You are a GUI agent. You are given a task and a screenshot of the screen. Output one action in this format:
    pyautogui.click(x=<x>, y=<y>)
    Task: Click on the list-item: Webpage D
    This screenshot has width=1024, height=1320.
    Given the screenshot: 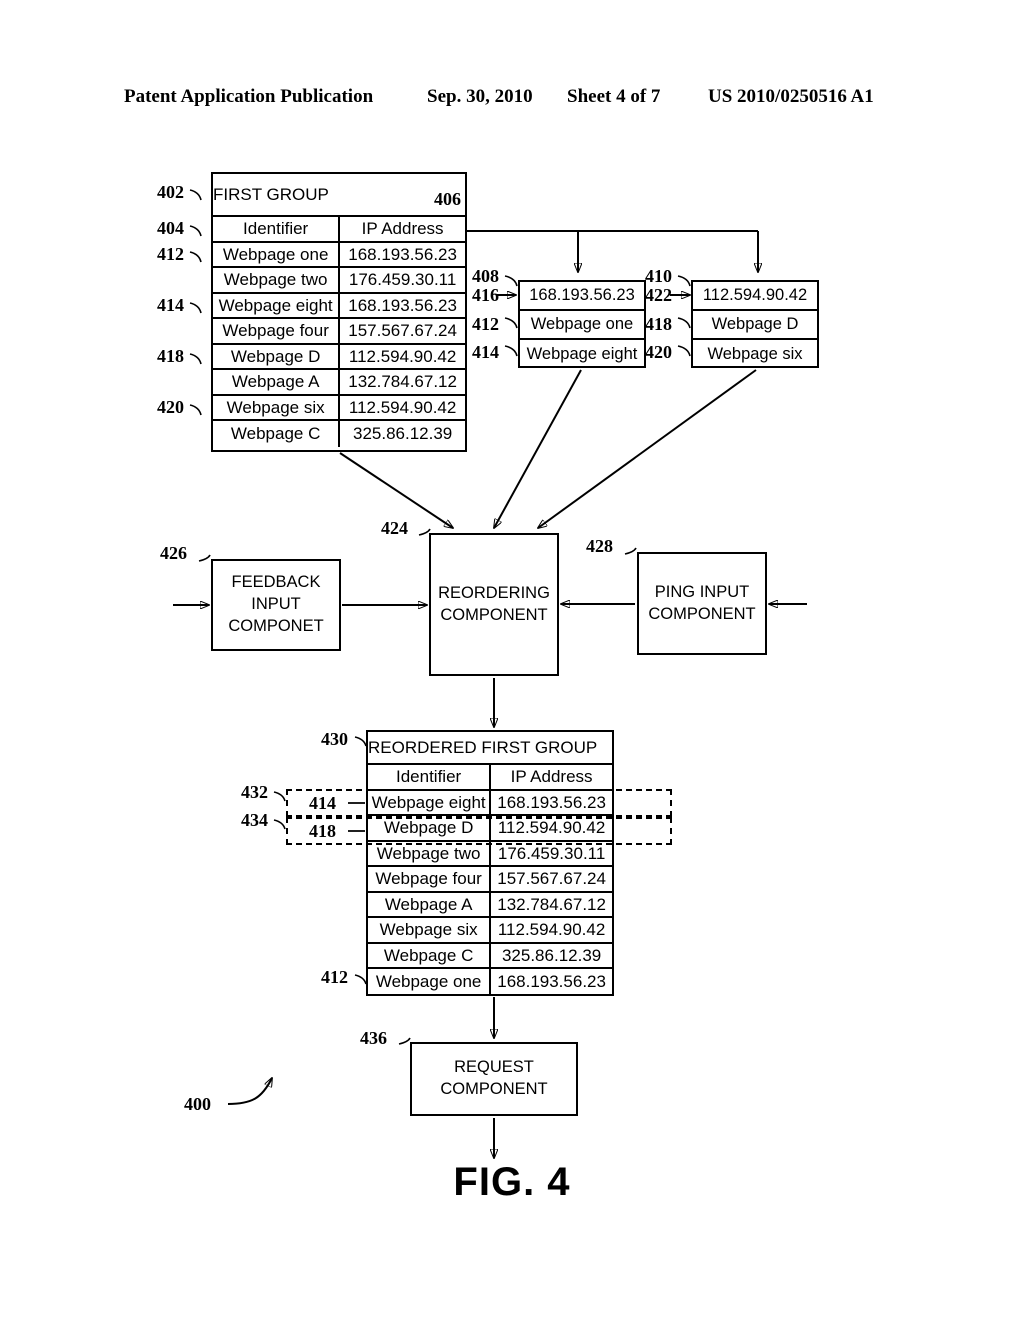 What is the action you would take?
    pyautogui.click(x=755, y=325)
    